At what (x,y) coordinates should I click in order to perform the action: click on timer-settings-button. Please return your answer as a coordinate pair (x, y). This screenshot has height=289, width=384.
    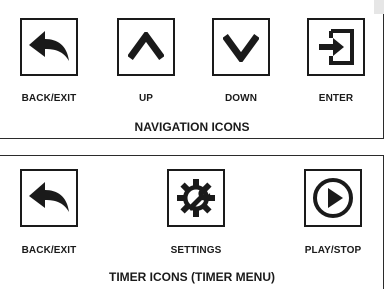
    Looking at the image, I should click on (196, 198).